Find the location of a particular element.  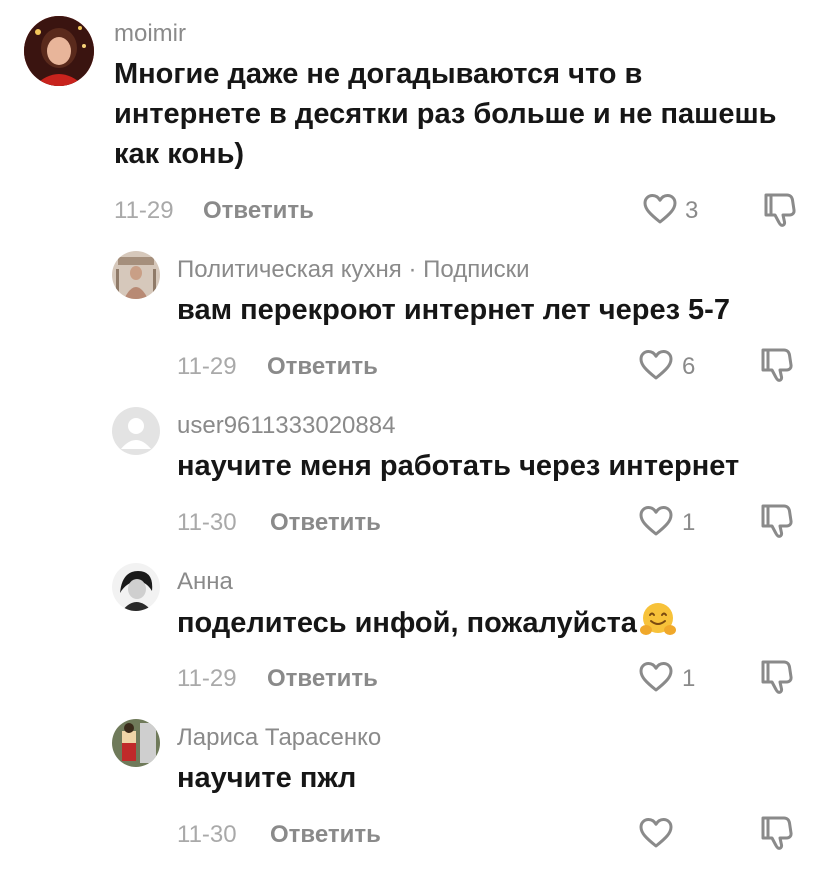

comment-username: Лариса Тарасенко is located at coordinates (279, 738).